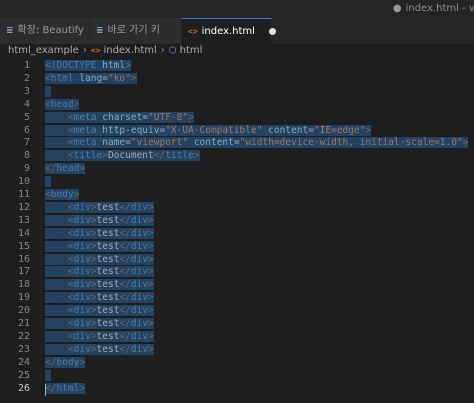  What do you see at coordinates (43, 50) in the screenshot?
I see `breadcrumb-folder: html_example` at bounding box center [43, 50].